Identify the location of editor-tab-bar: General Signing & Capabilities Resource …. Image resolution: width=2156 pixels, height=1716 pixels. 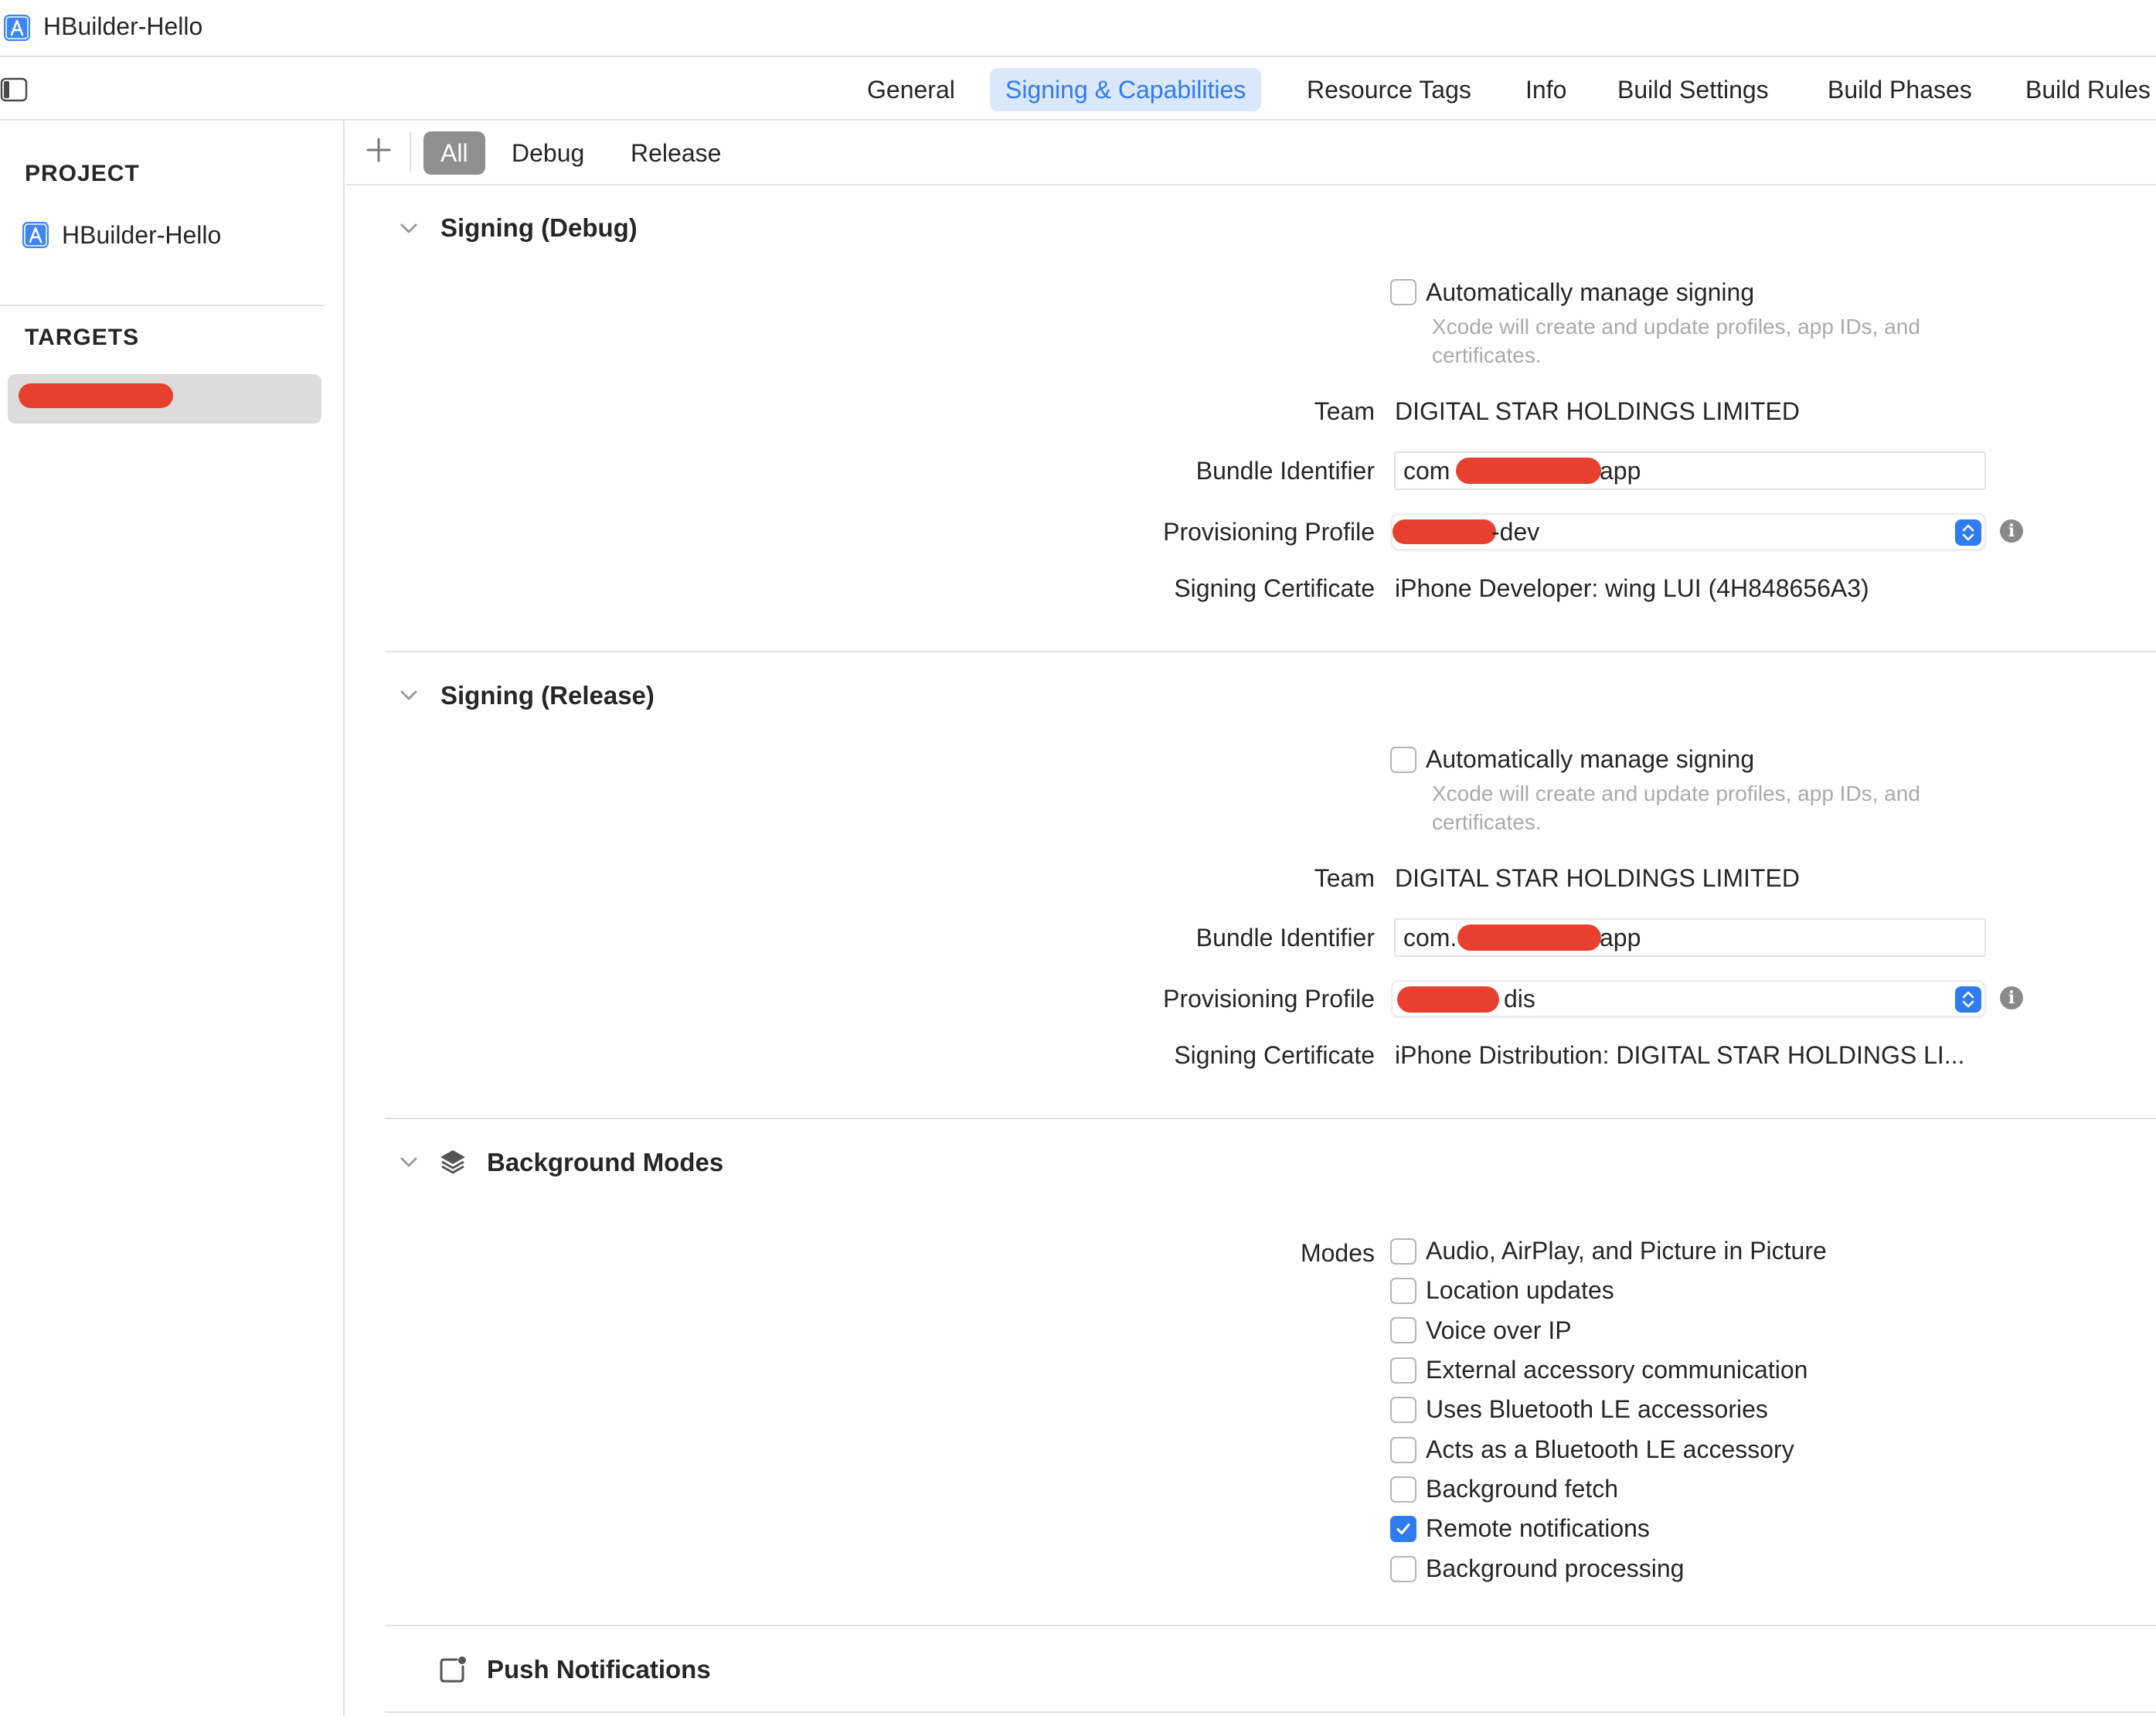
(1078, 89).